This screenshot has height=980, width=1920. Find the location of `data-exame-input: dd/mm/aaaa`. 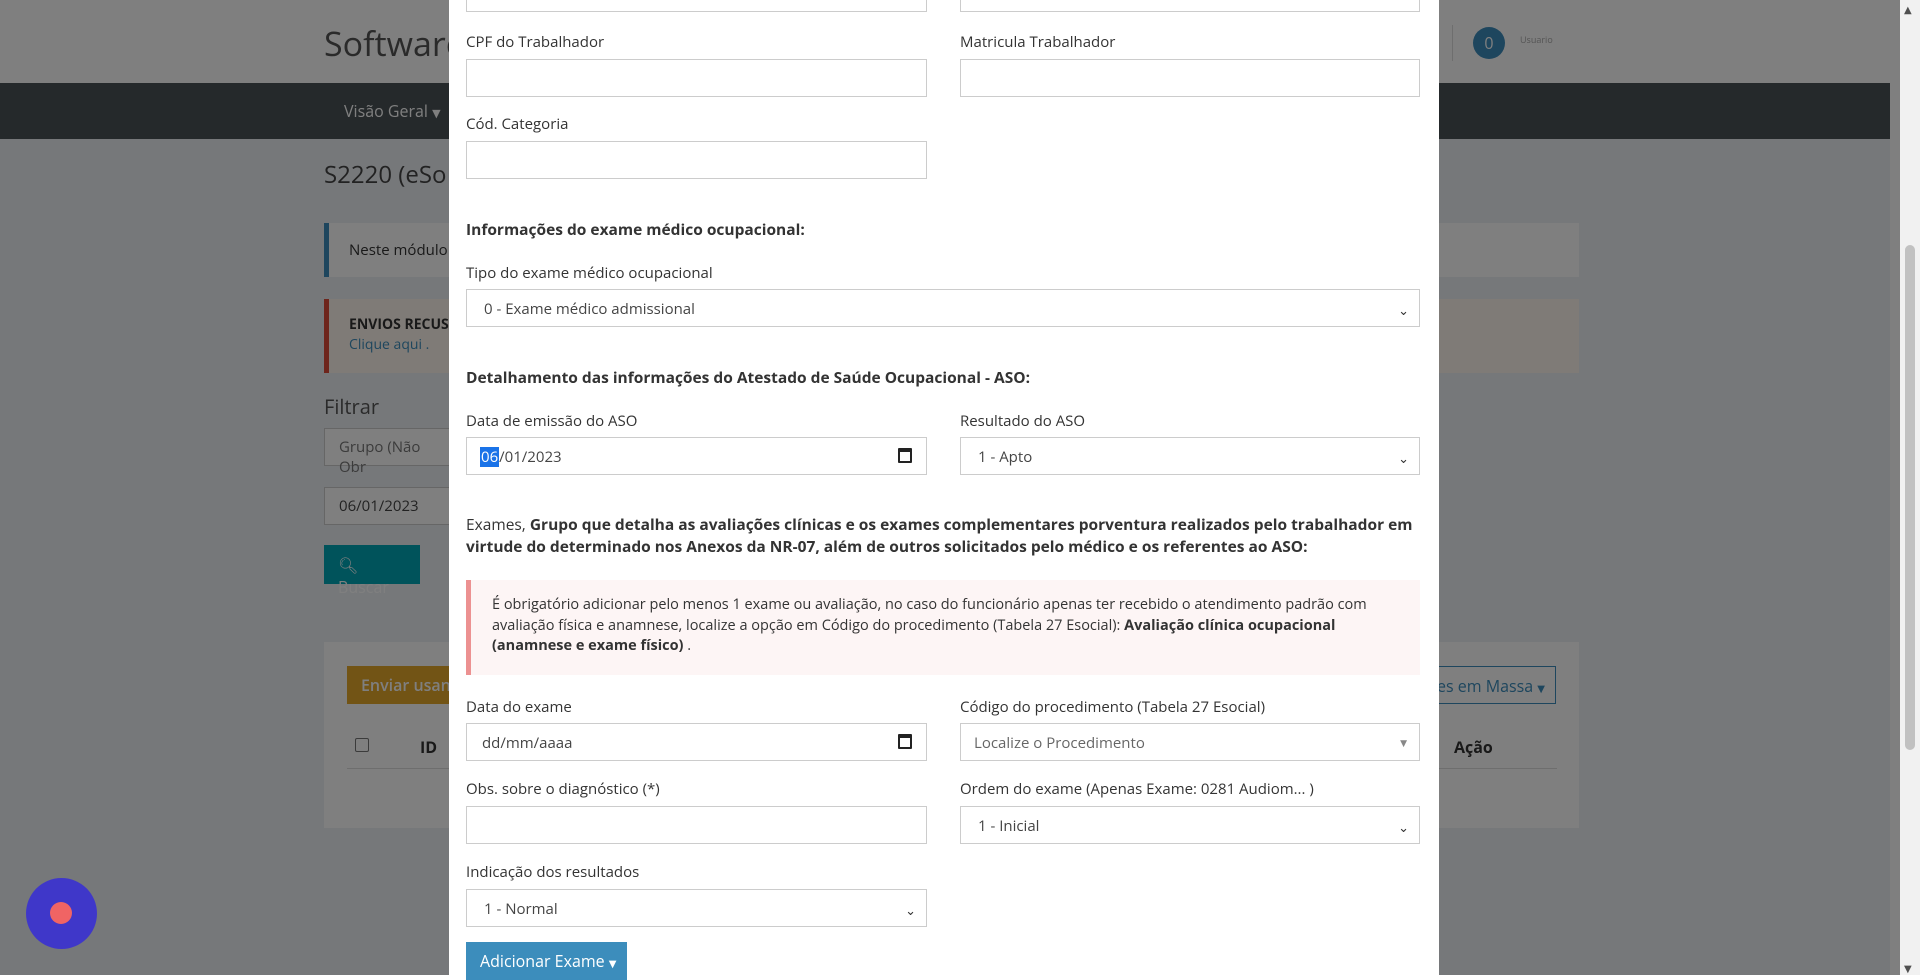

data-exame-input: dd/mm/aaaa is located at coordinates (696, 742).